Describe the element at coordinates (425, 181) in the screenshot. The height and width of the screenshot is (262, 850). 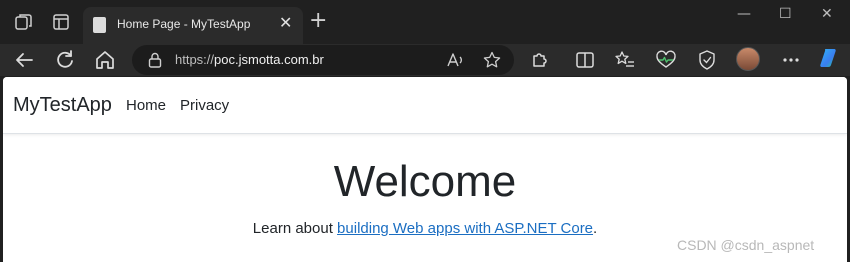
I see `page-heading: Welcome` at that location.